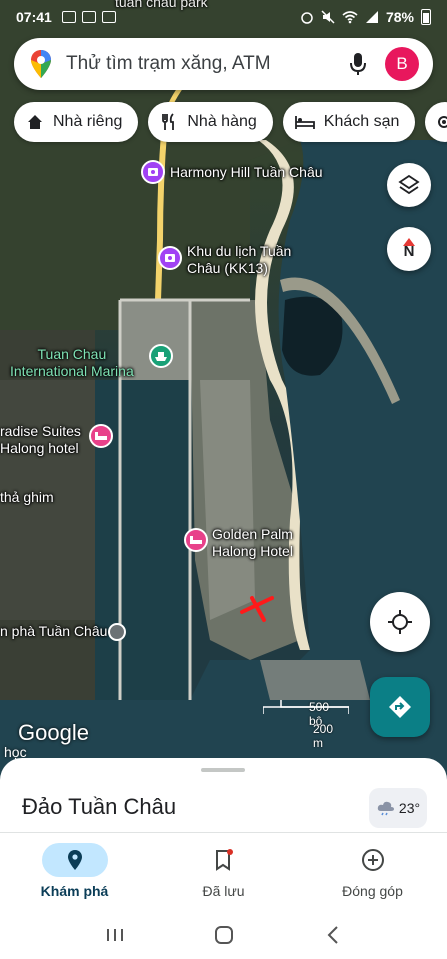  Describe the element at coordinates (409, 808) in the screenshot. I see `temperature: 23°` at that location.